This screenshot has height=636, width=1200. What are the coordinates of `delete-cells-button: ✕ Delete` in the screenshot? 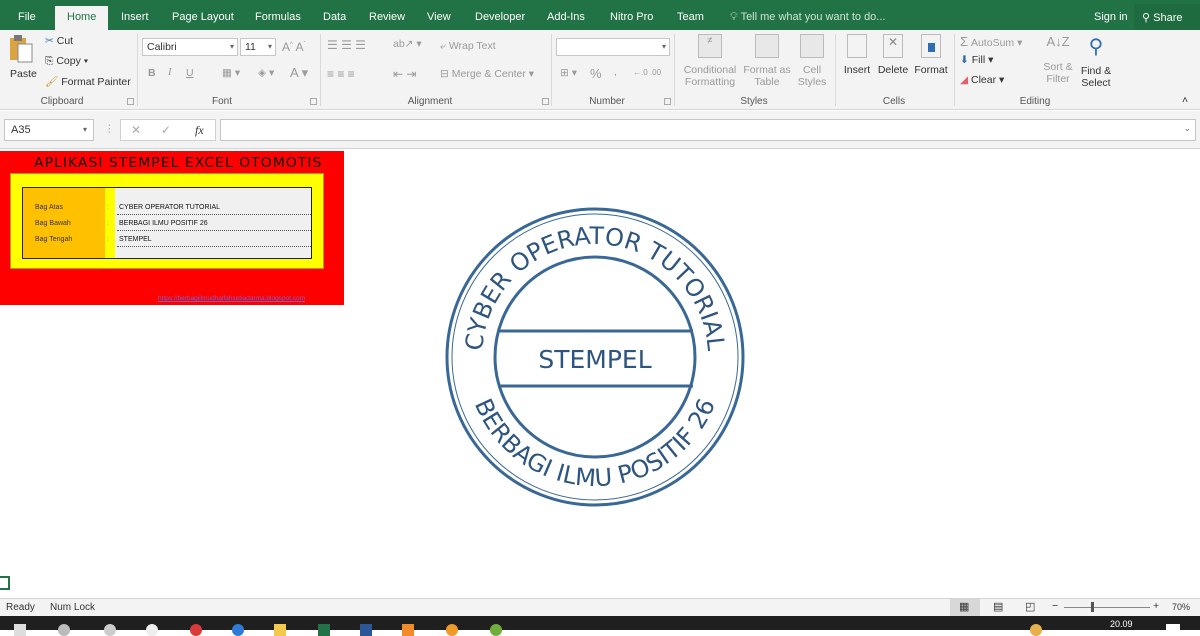 It's located at (893, 64).